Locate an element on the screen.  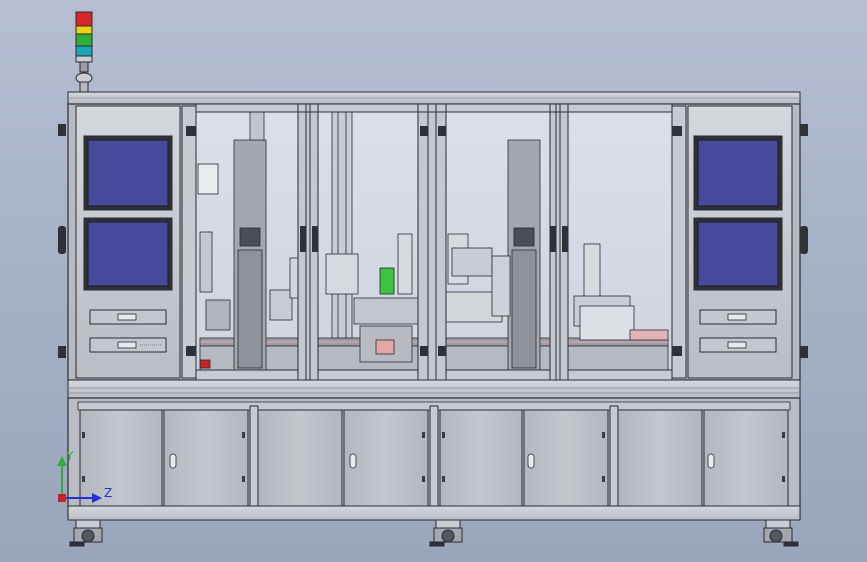
signal-tower-icon is located at coordinates (84, 52).